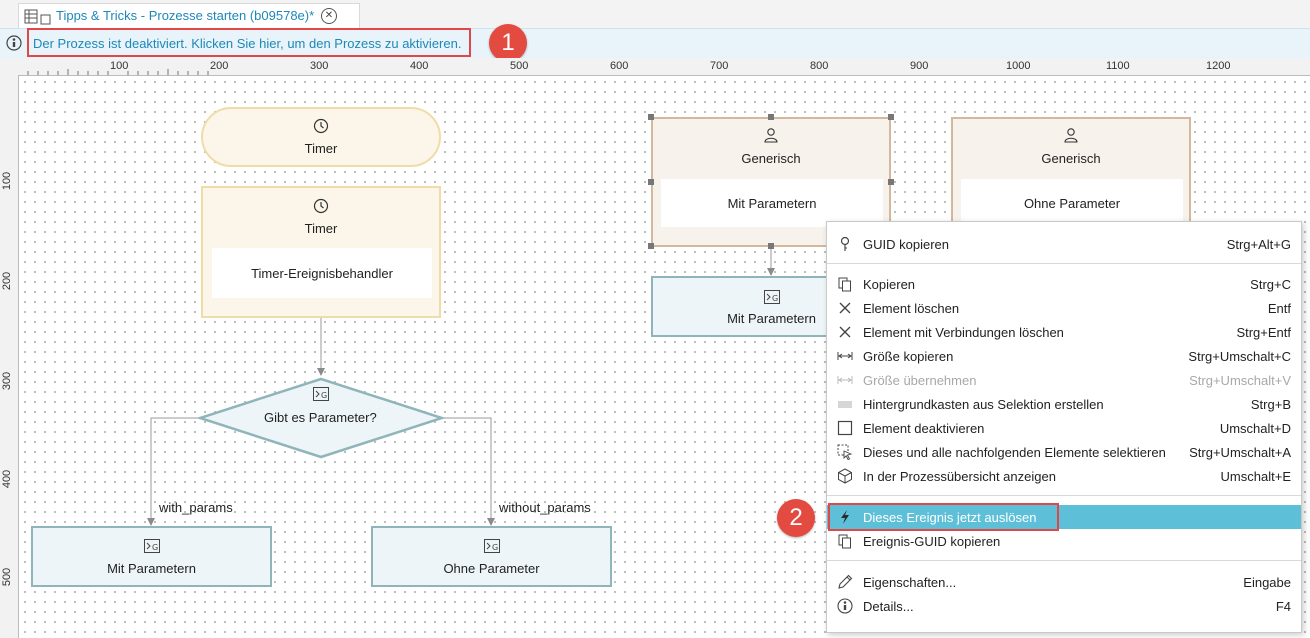 Image resolution: width=1310 pixels, height=638 pixels. I want to click on ruler-tick: 1100, so click(1118, 66).